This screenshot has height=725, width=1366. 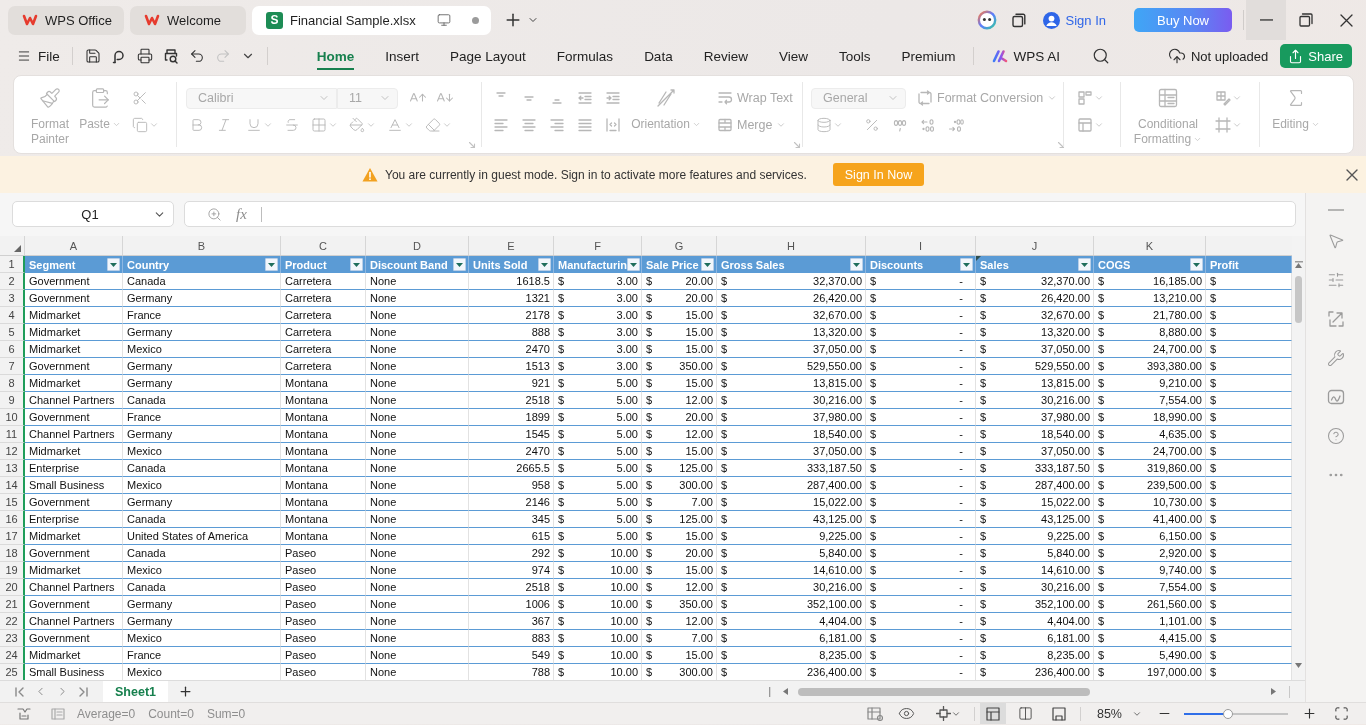 I want to click on wps-ai-button: WPS AI, so click(x=1026, y=56).